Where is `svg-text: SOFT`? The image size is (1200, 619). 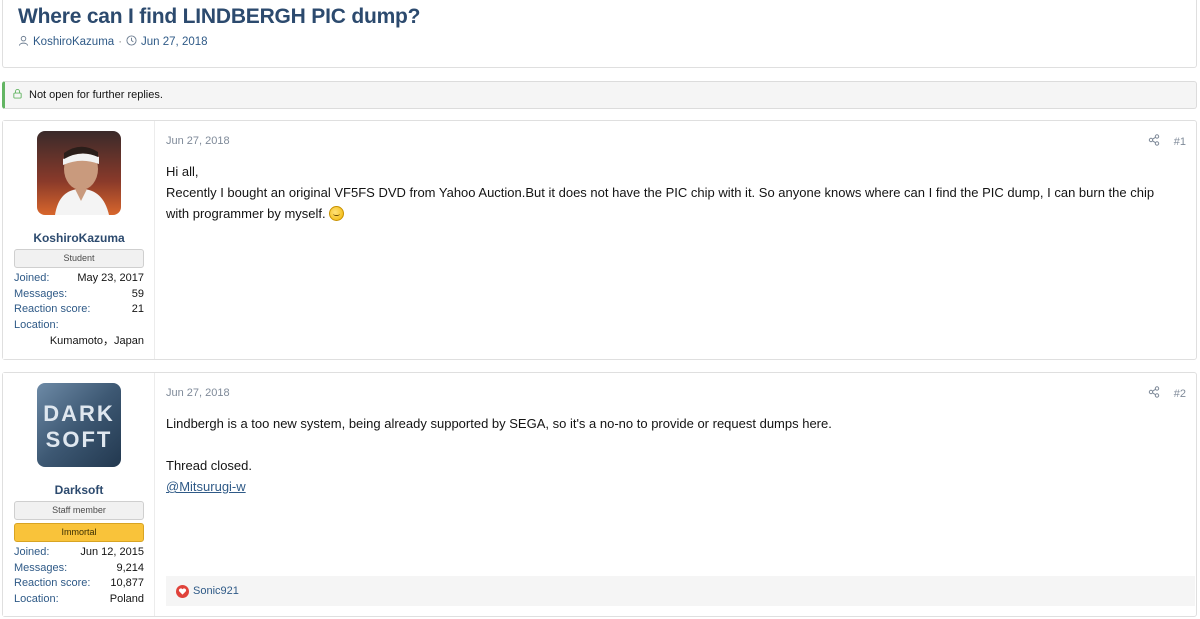
svg-text: SOFT is located at coordinates (79, 439).